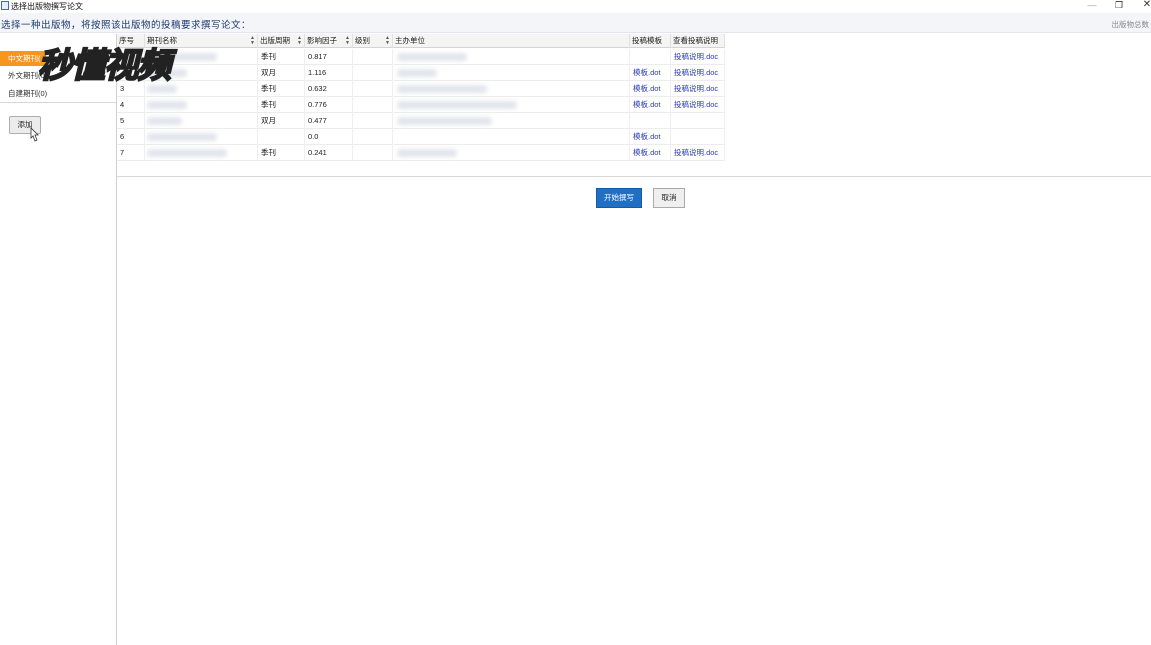 Image resolution: width=1151 pixels, height=645 pixels. Describe the element at coordinates (511, 41) in the screenshot. I see `column-header-sponsor: 主办单位` at that location.